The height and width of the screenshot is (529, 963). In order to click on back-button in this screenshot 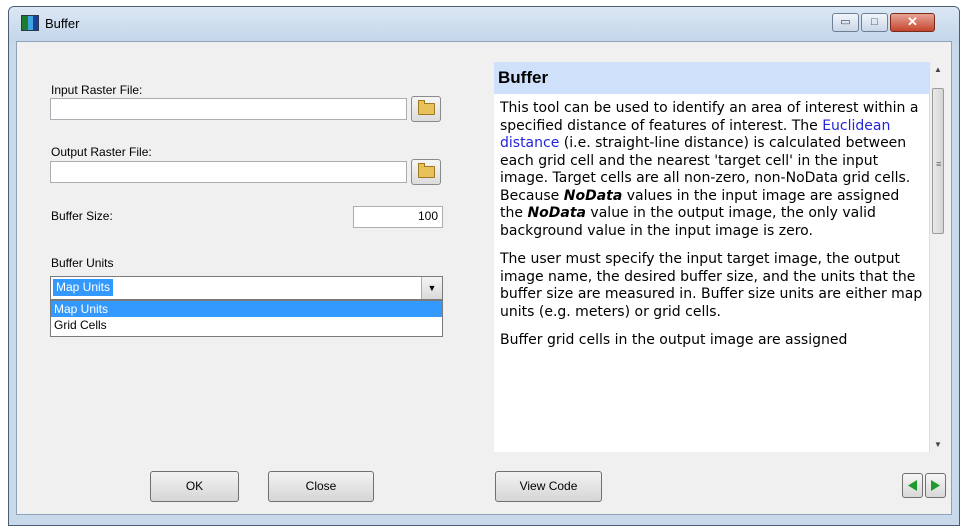, I will do `click(912, 485)`.